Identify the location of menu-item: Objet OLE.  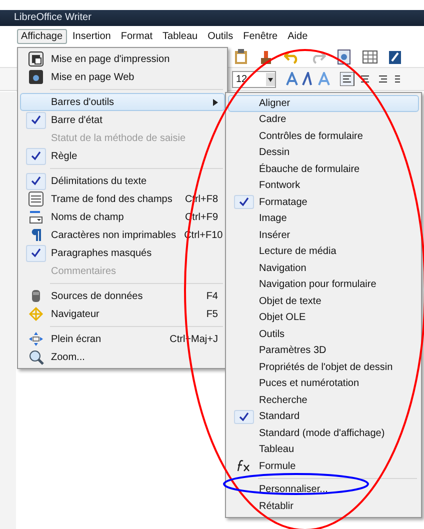
(323, 318).